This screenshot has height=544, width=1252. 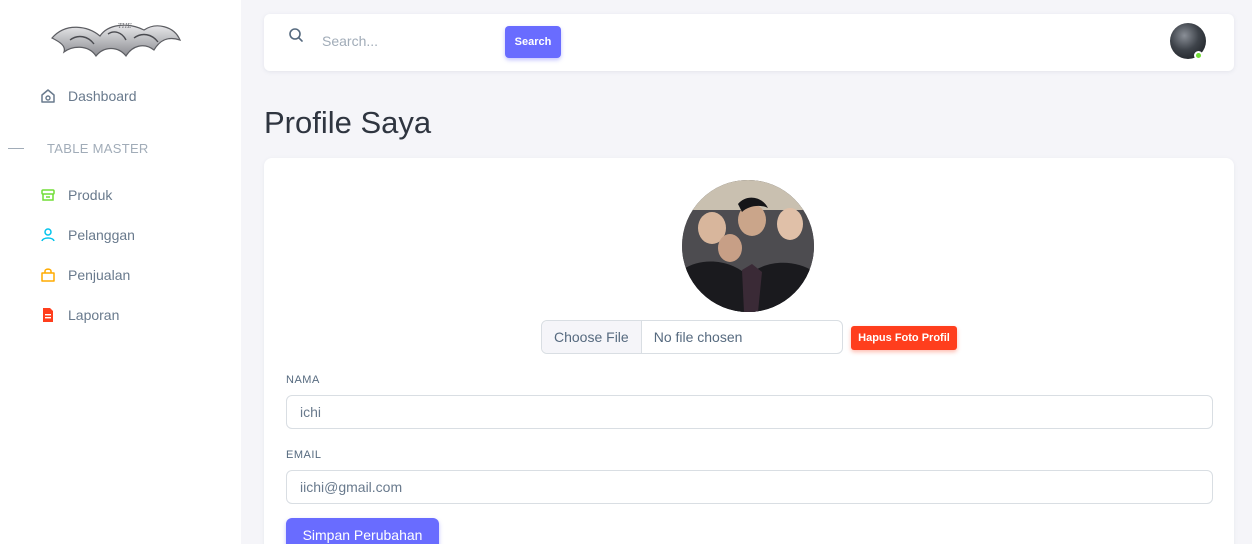 I want to click on archive-icon, so click(x=48, y=195).